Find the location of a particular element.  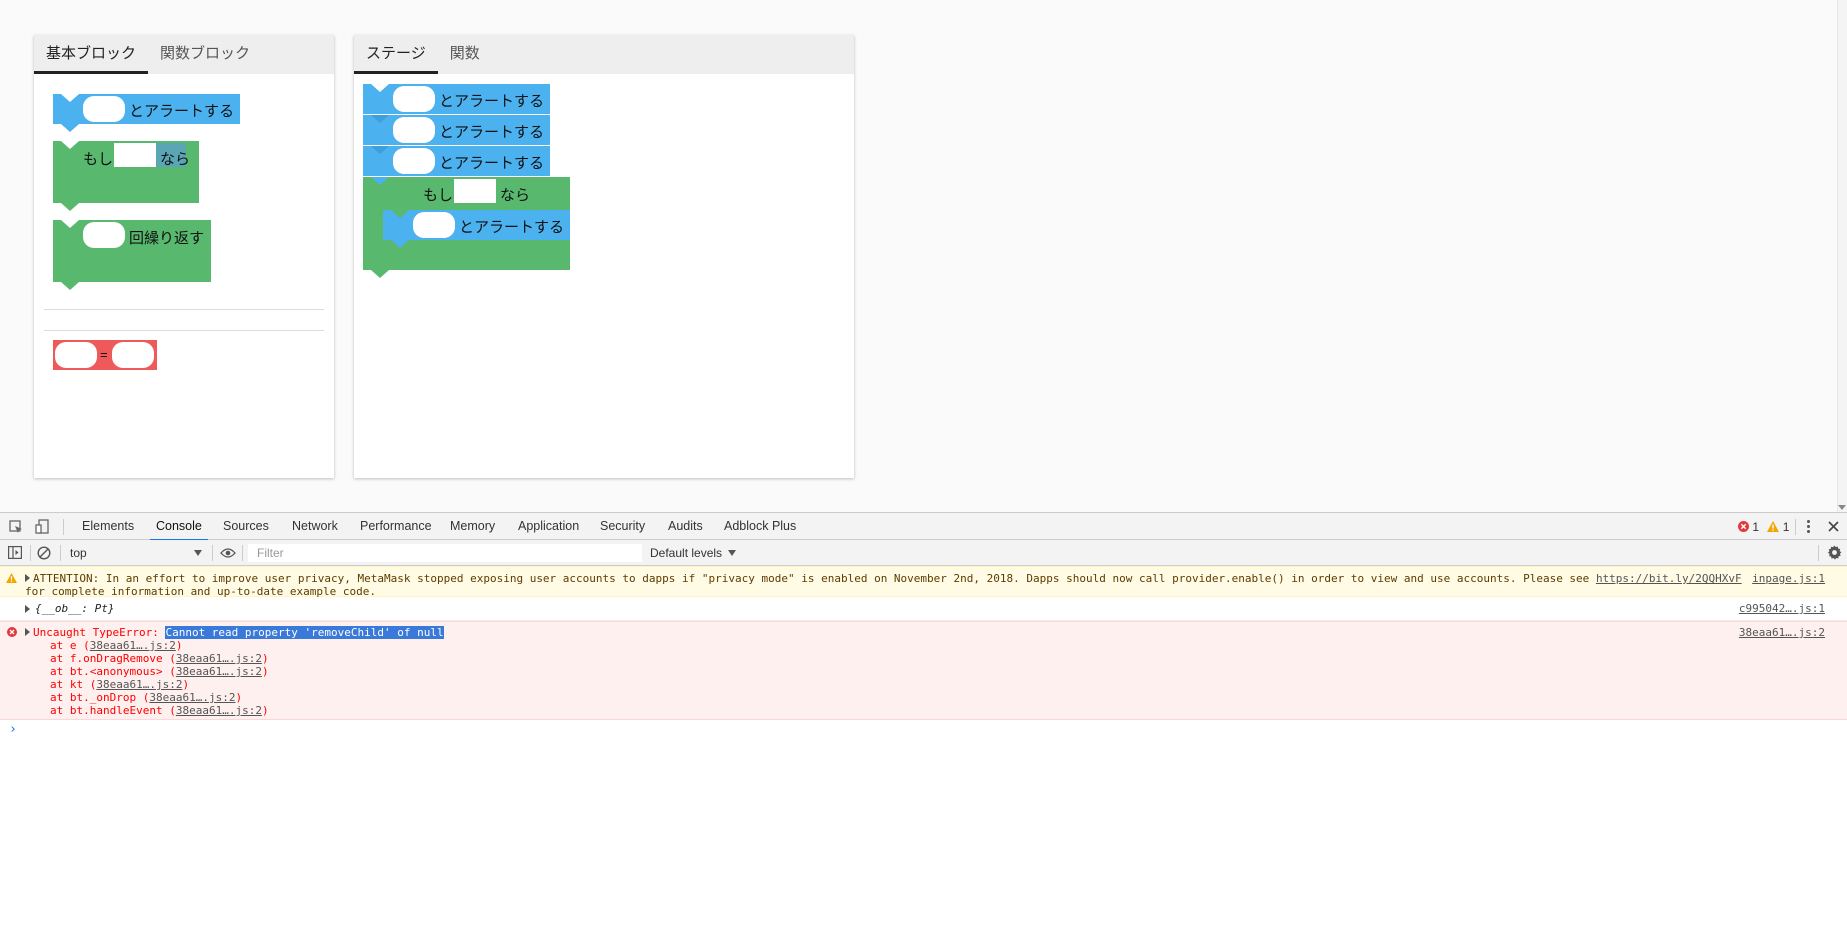

nested-alert-block: とアラートする is located at coordinates (476, 229).